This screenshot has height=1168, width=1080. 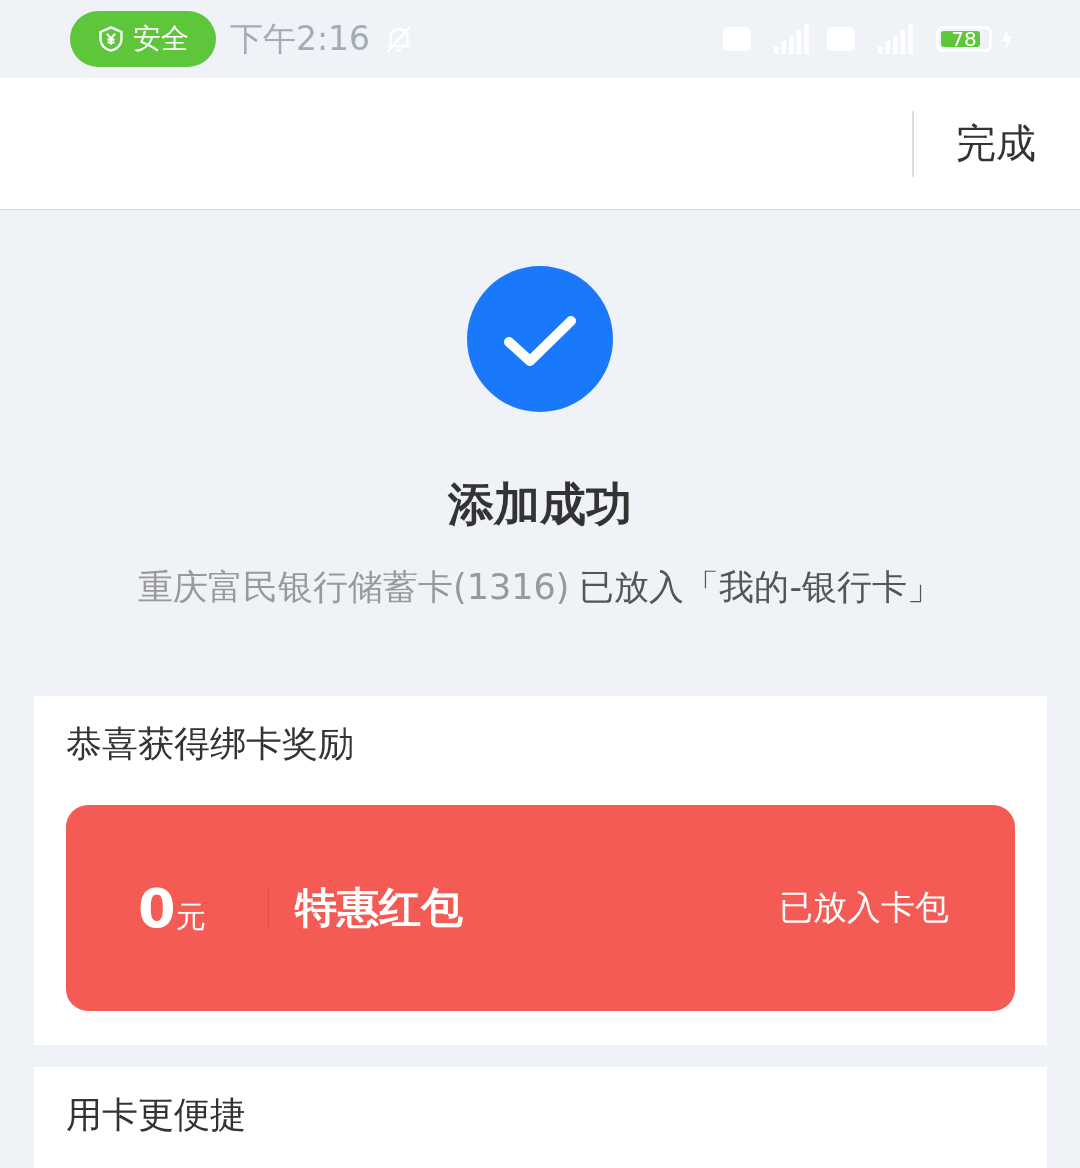 What do you see at coordinates (111, 39) in the screenshot?
I see `shield-icon` at bounding box center [111, 39].